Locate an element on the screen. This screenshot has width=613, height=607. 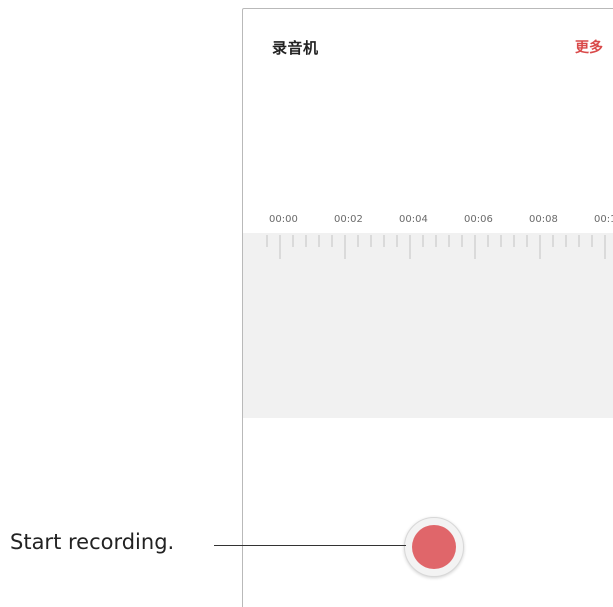
timeline-label: 00:1 is located at coordinates (603, 219).